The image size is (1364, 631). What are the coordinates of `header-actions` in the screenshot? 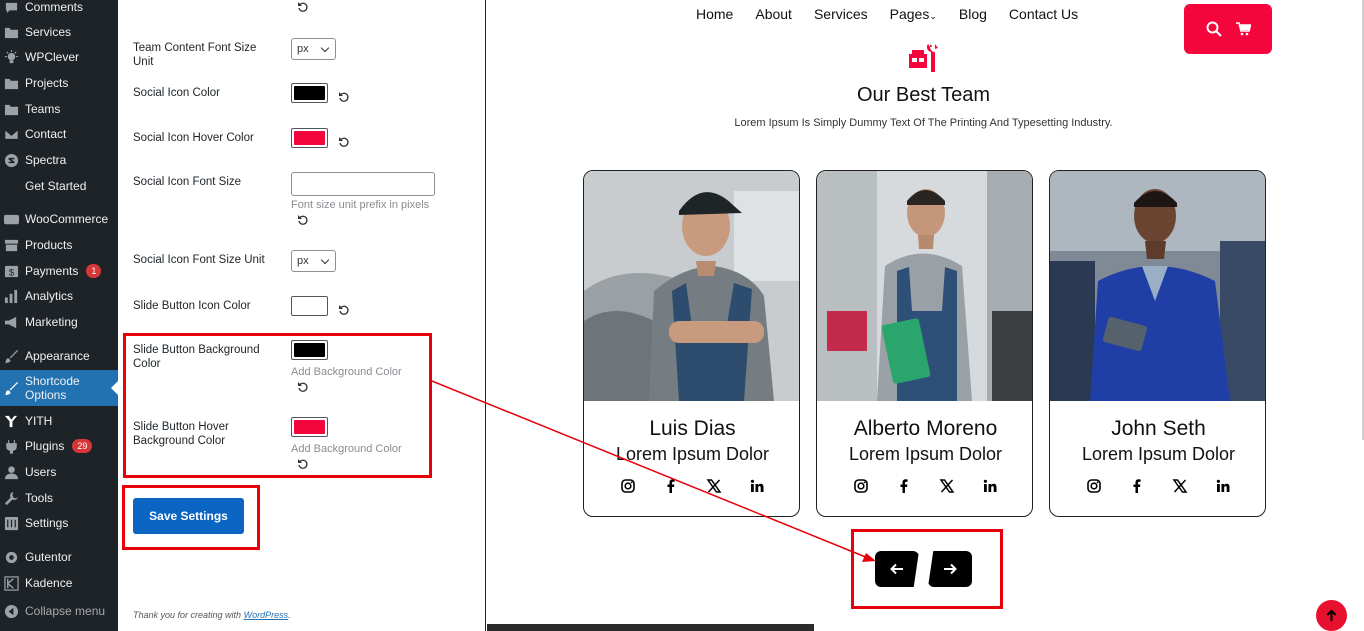 It's located at (1228, 29).